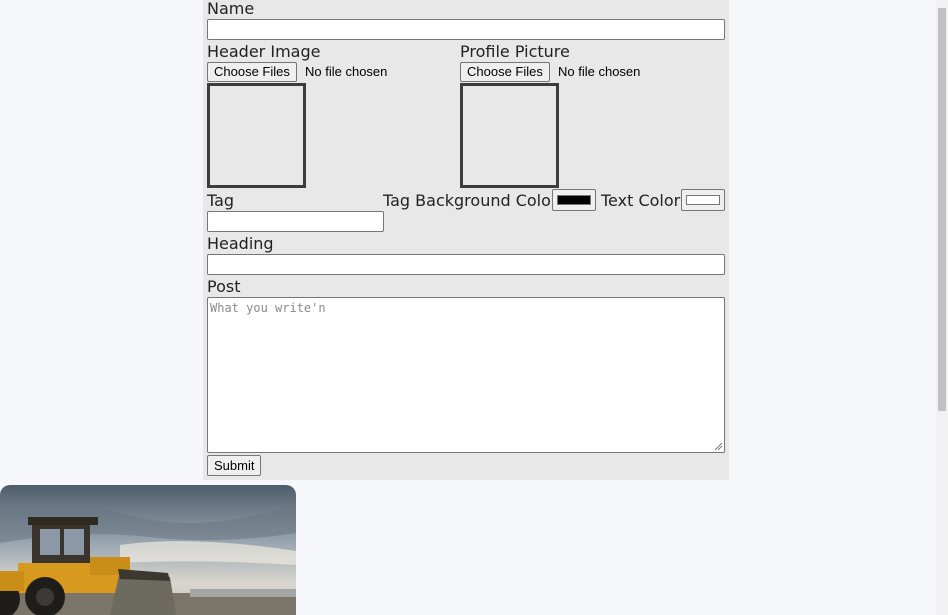  What do you see at coordinates (599, 71) in the screenshot?
I see `profile-picture-file-status: No file chosen` at bounding box center [599, 71].